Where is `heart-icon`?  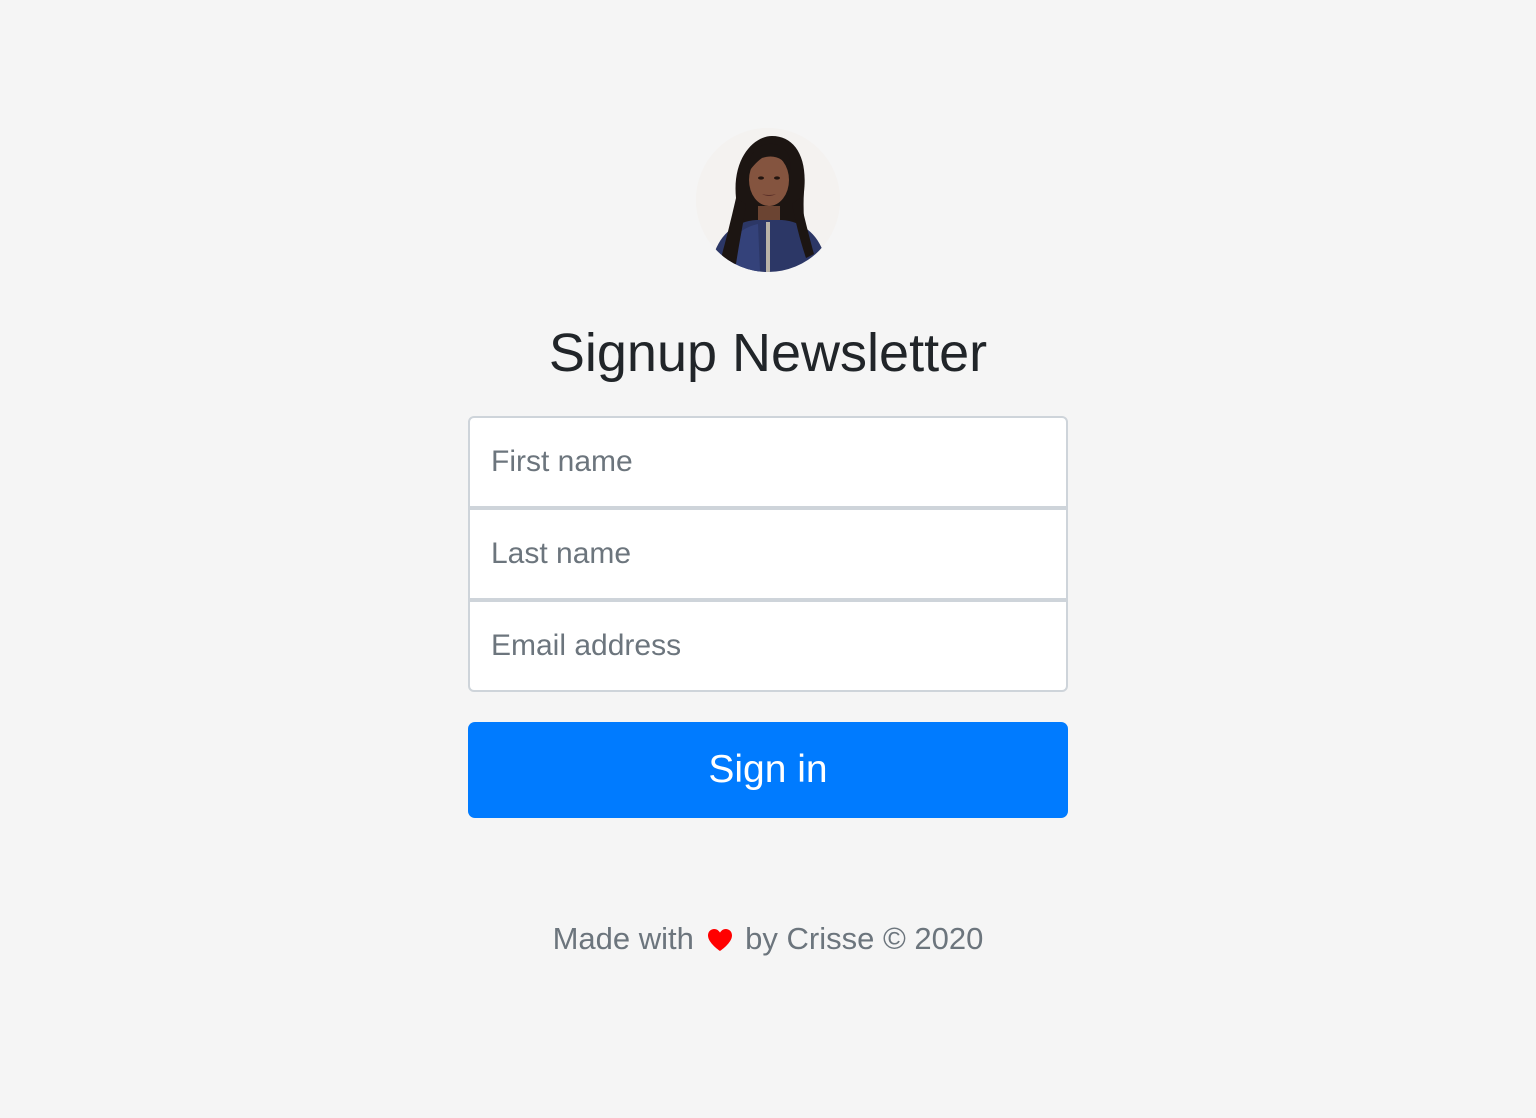
heart-icon is located at coordinates (720, 942).